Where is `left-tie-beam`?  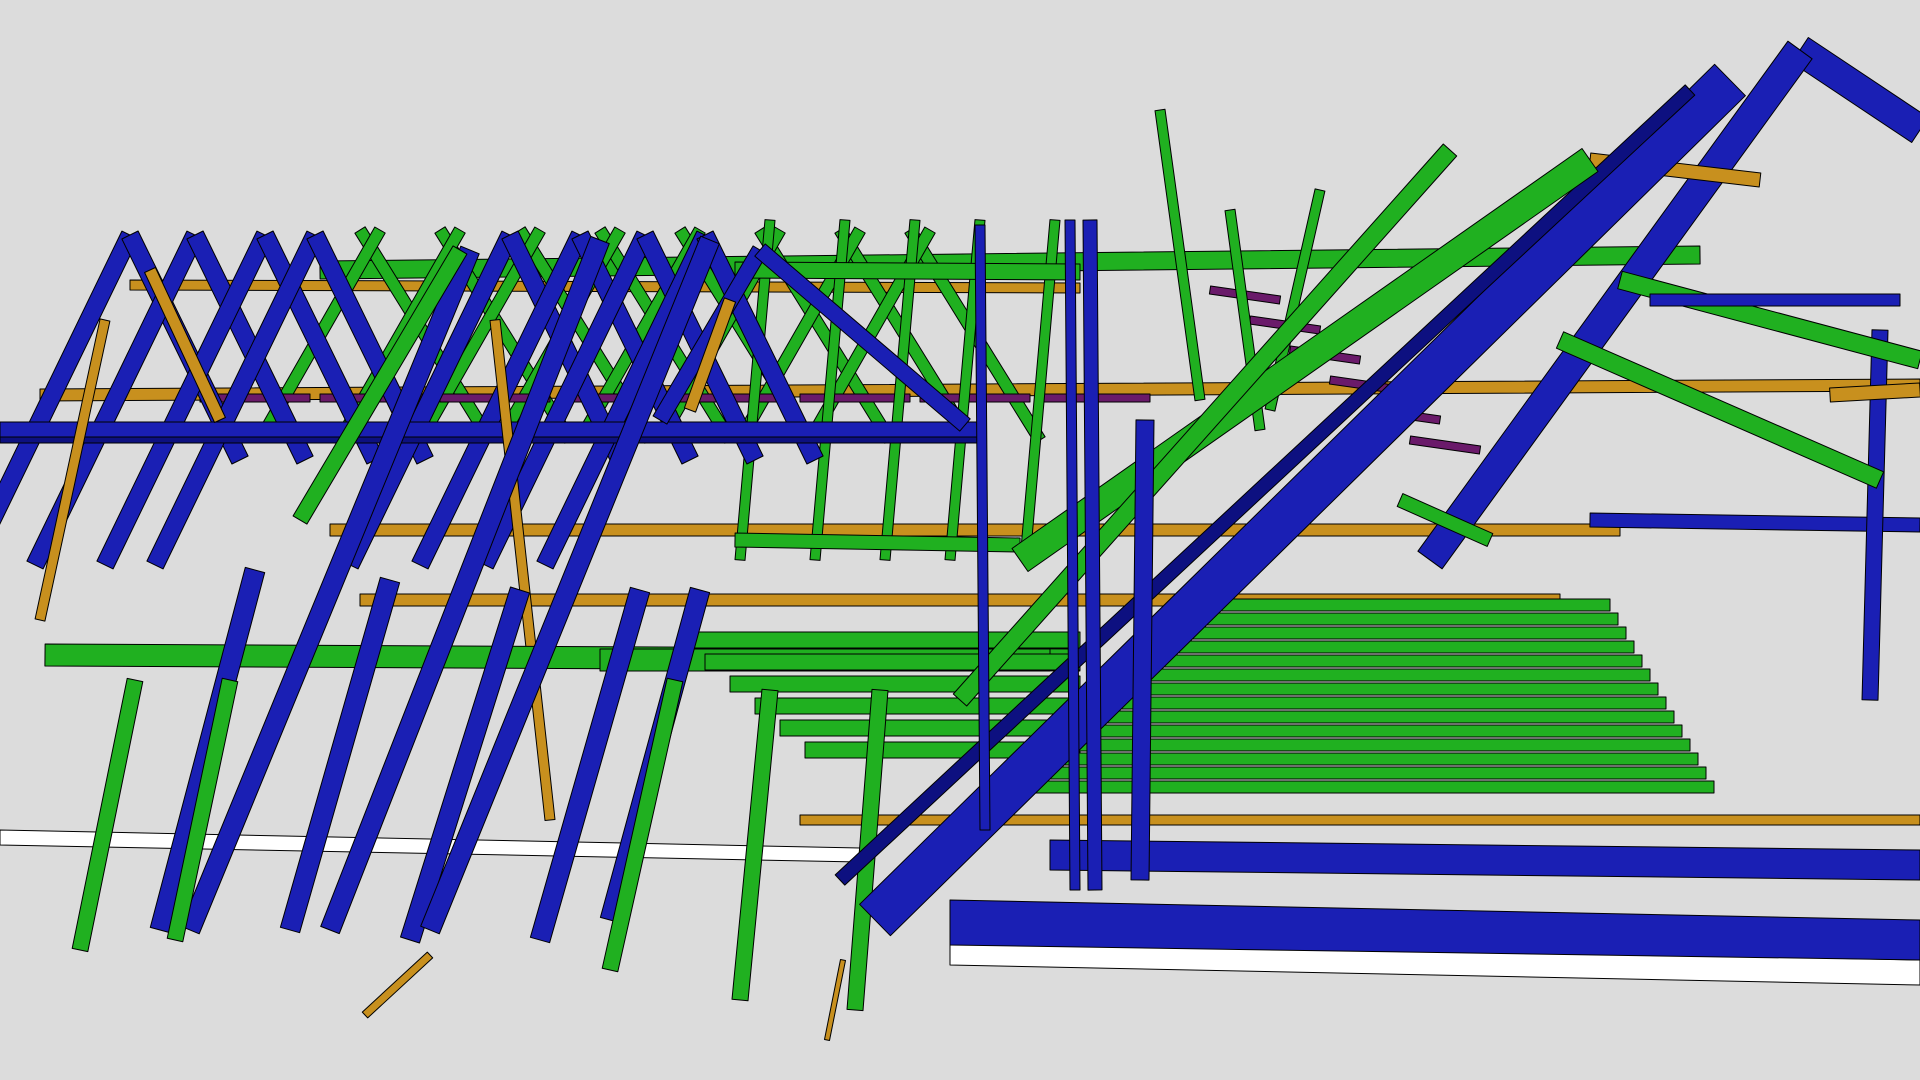
left-tie-beam is located at coordinates (490, 430).